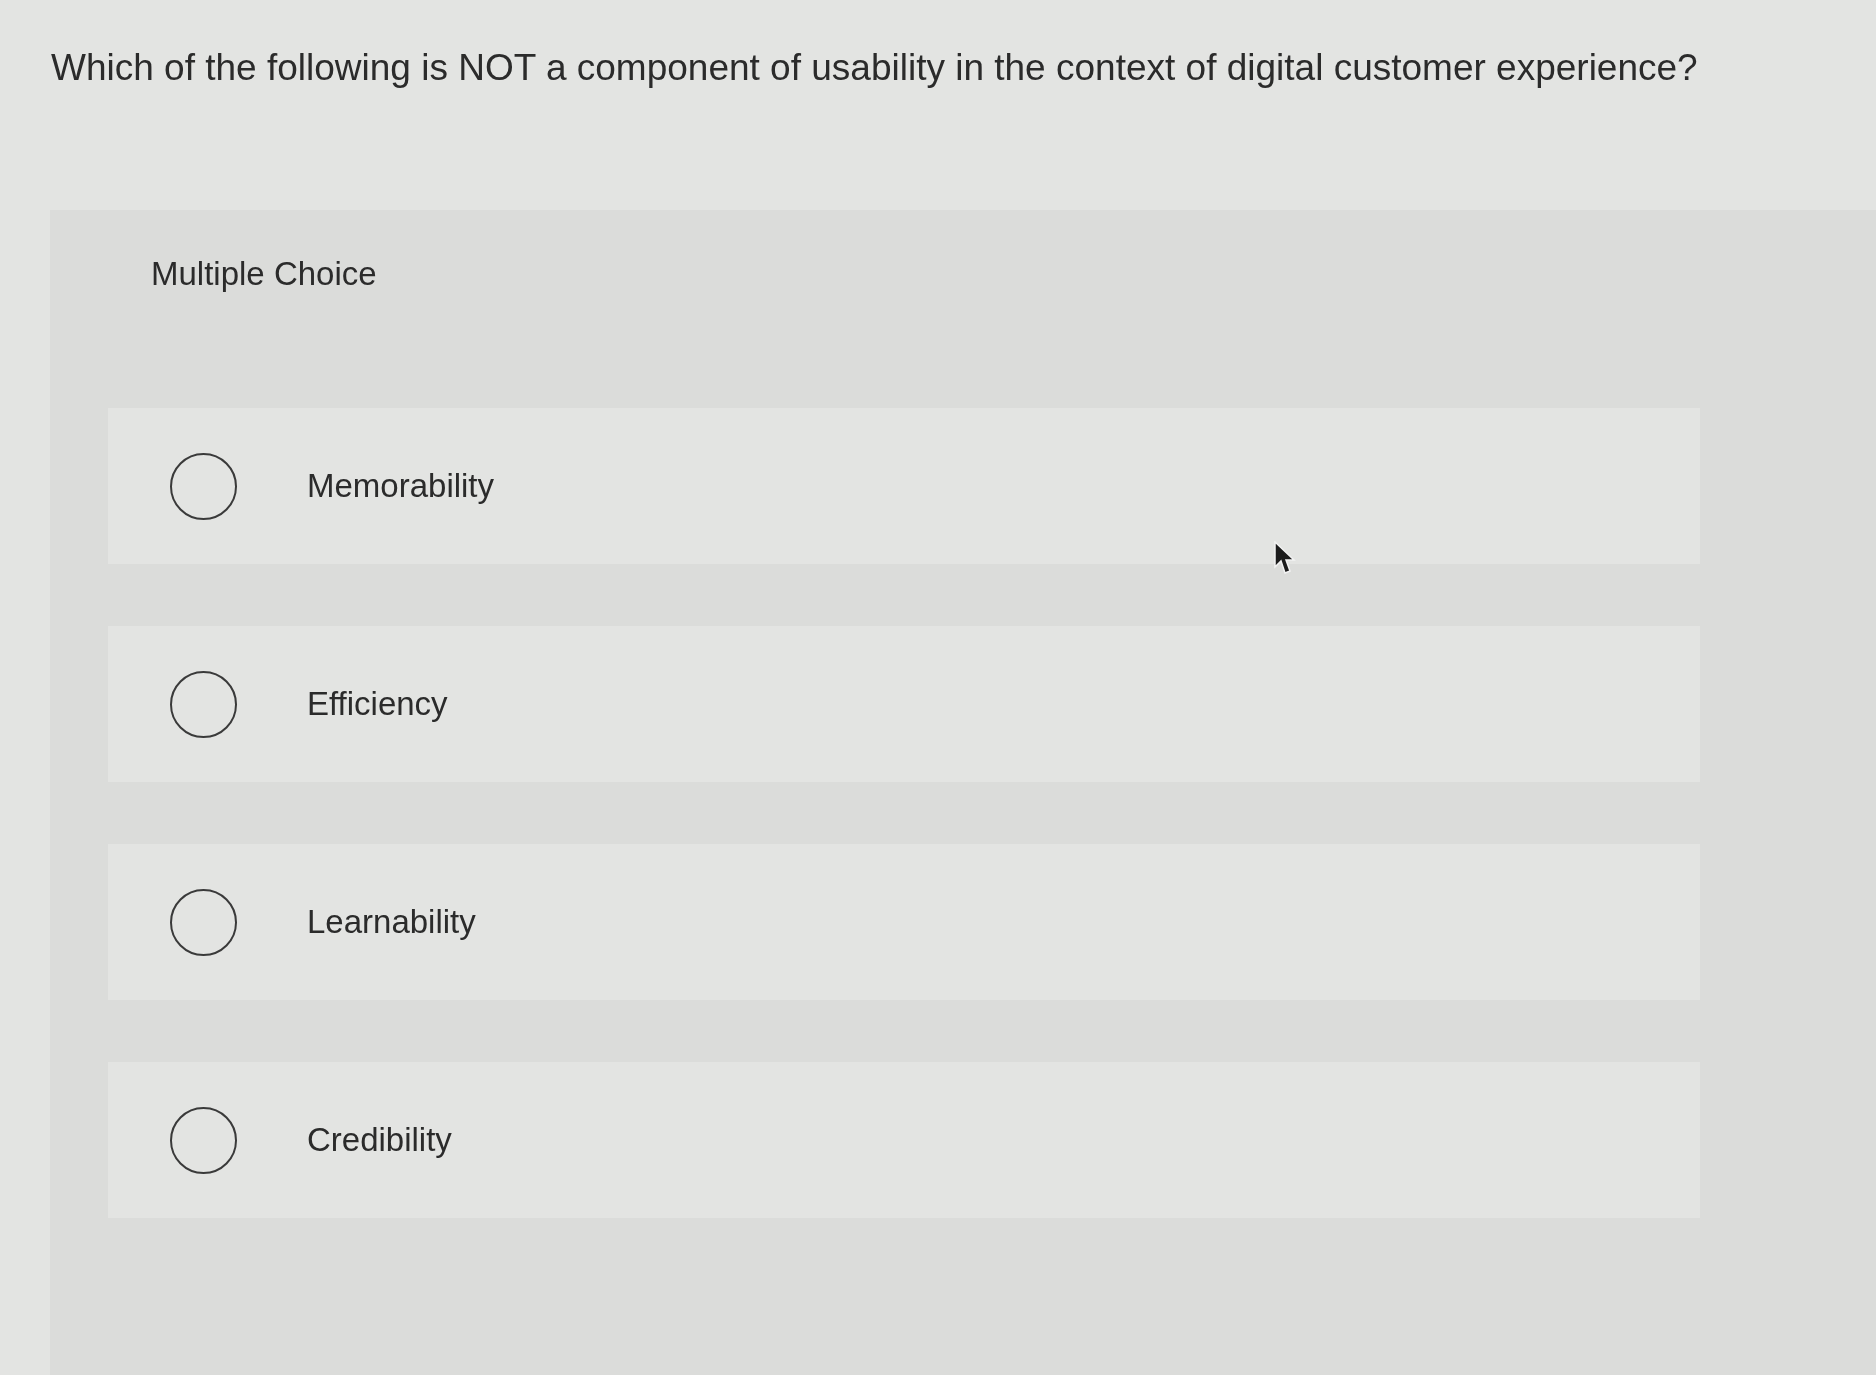 Image resolution: width=1876 pixels, height=1375 pixels. I want to click on option-label: Learnability, so click(391, 922).